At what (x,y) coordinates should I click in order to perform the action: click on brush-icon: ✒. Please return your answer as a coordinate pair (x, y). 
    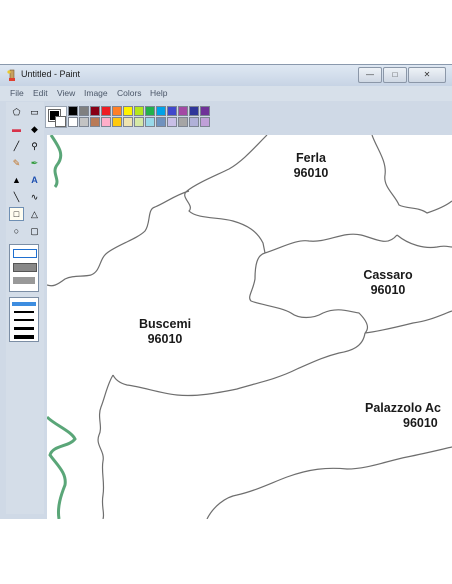
    Looking at the image, I should click on (34, 163).